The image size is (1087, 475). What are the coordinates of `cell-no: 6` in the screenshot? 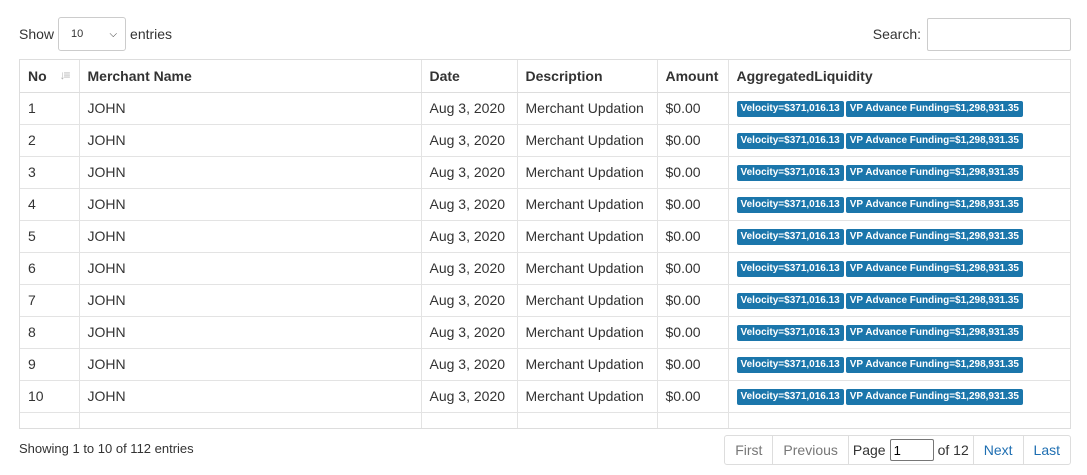 It's located at (50, 268).